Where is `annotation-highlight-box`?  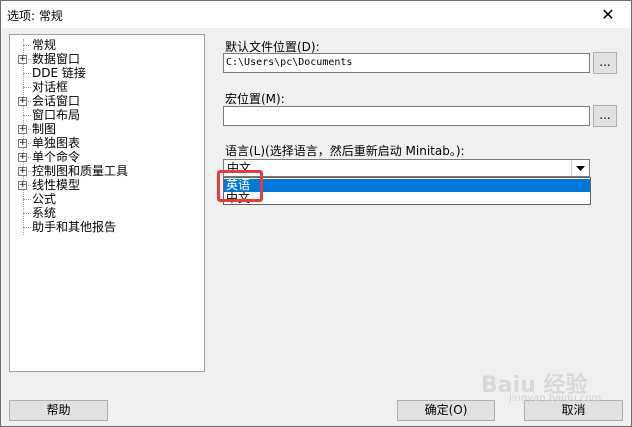
annotation-highlight-box is located at coordinates (240, 186).